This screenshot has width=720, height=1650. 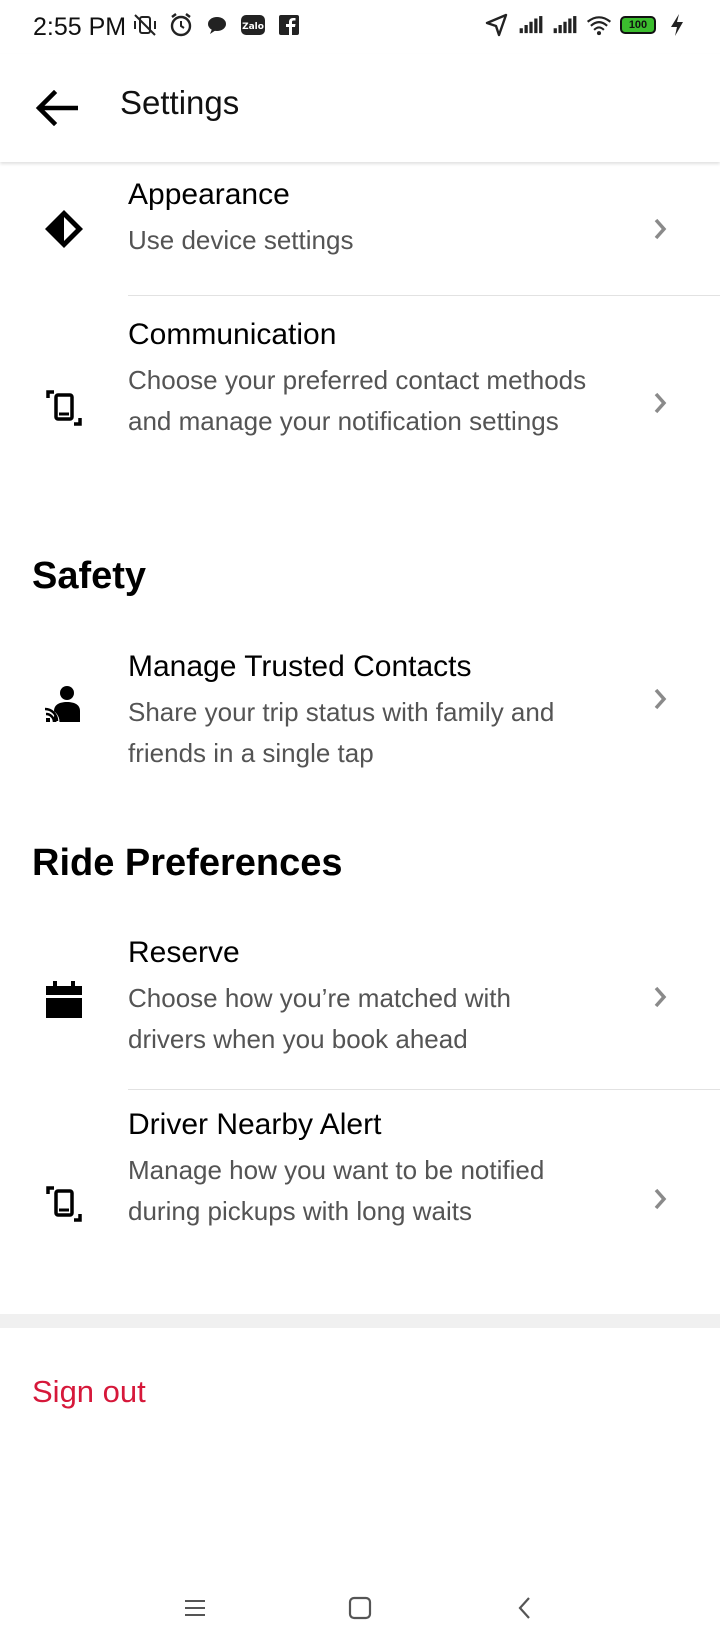 I want to click on appearance-subtitle: Use device settings, so click(x=241, y=240).